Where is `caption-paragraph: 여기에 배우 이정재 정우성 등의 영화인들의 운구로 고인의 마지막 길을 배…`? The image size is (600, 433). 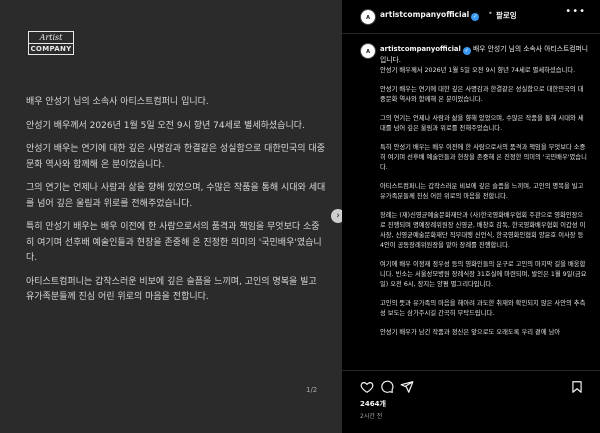
caption-paragraph: 여기에 배우 이정재 정우성 등의 영화인들의 운구로 고인의 마지막 길을 배… is located at coordinates (483, 274).